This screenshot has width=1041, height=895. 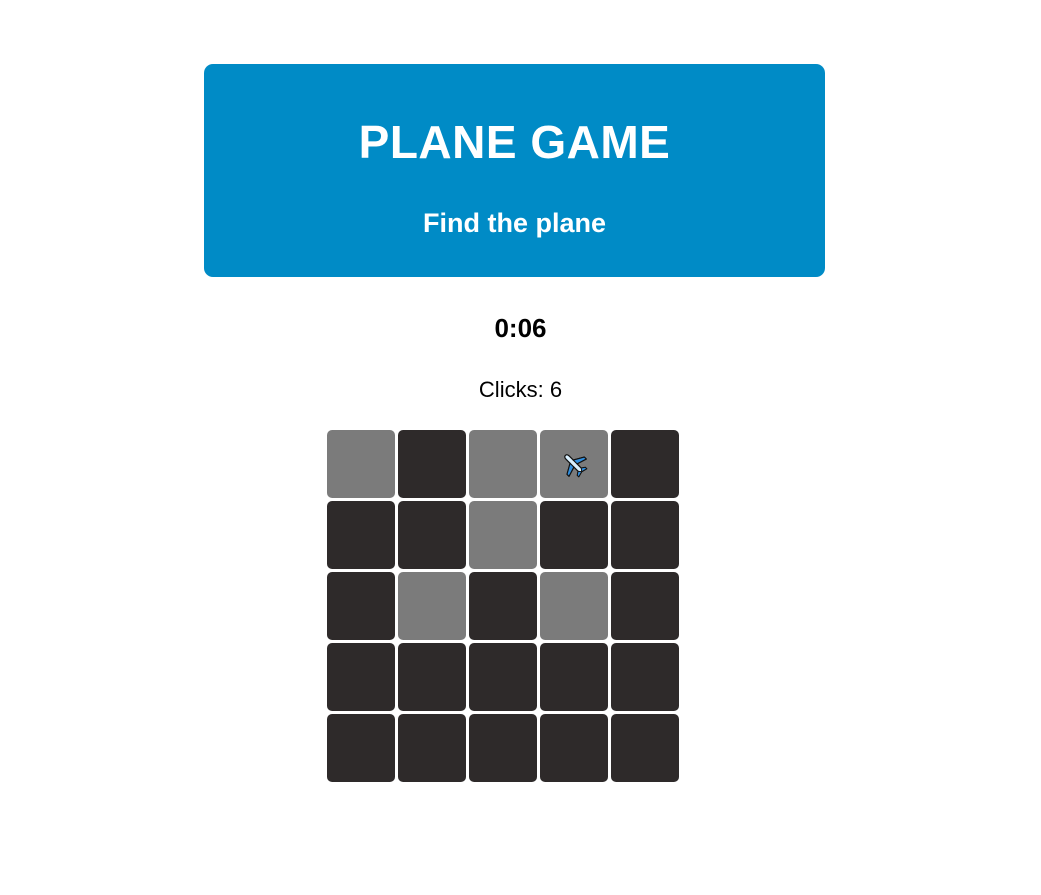 I want to click on grid-cell-r4-c3, so click(x=503, y=677).